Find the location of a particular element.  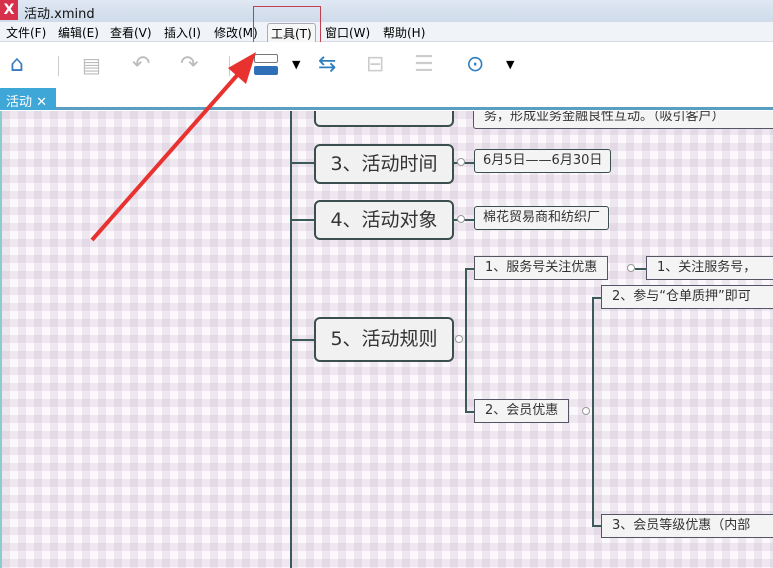

home-icon: ⌂ is located at coordinates (17, 65).